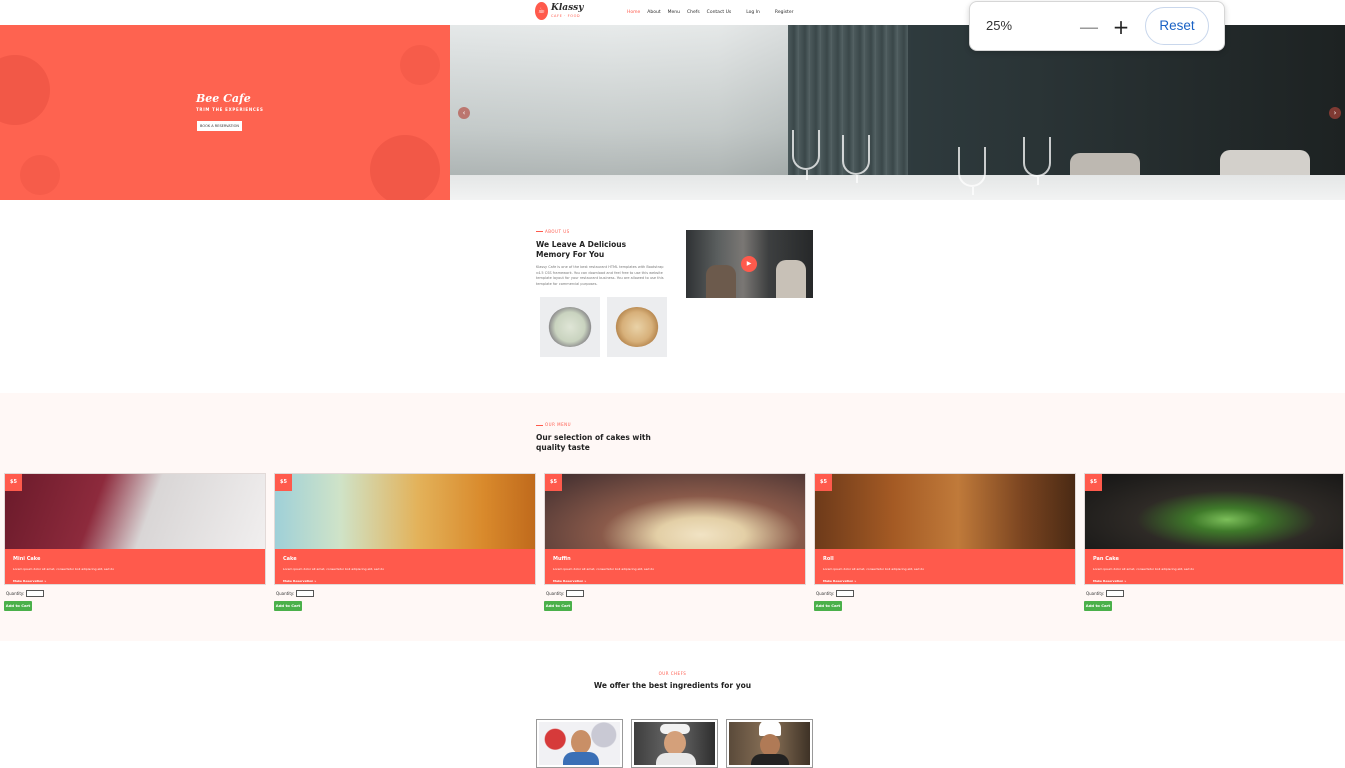 The image size is (1345, 768). What do you see at coordinates (897, 187) in the screenshot?
I see `table-photo` at bounding box center [897, 187].